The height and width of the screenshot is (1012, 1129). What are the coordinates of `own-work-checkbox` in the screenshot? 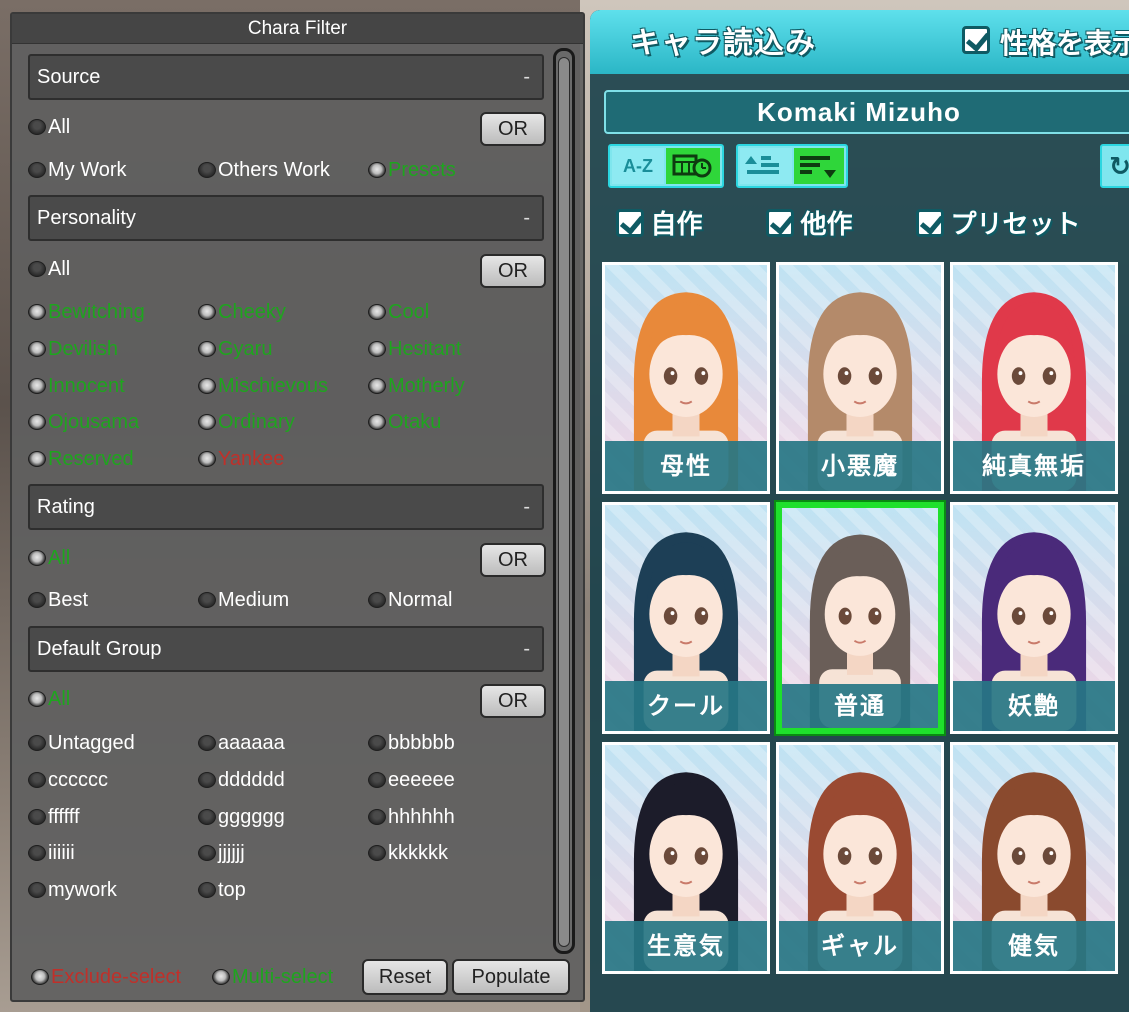 It's located at (630, 222).